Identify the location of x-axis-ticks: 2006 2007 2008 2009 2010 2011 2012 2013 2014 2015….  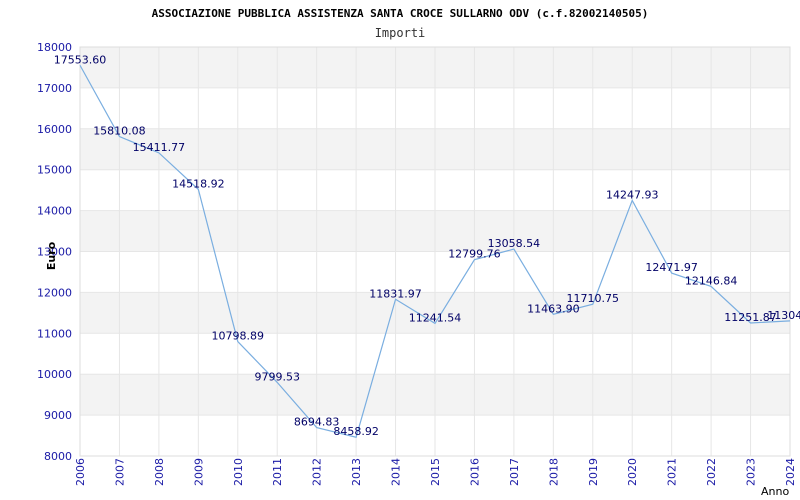
(435, 472).